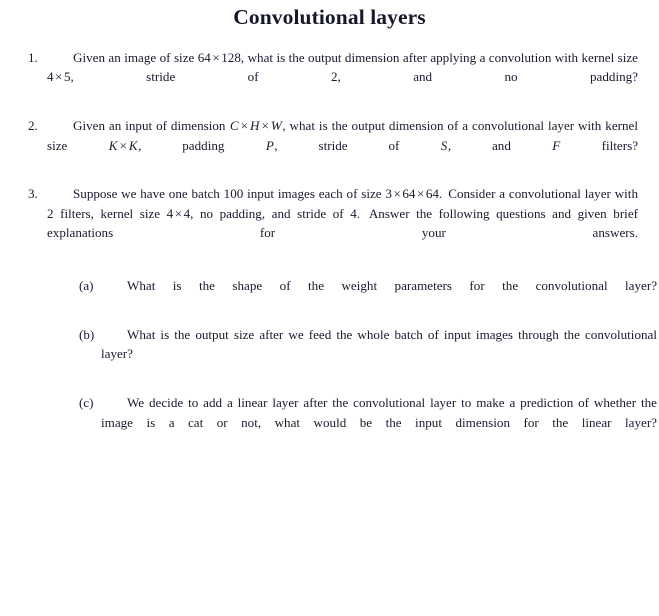 Image resolution: width=659 pixels, height=616 pixels. Describe the element at coordinates (151, 126) in the screenshot. I see `text-run: Given an input of dimension` at that location.